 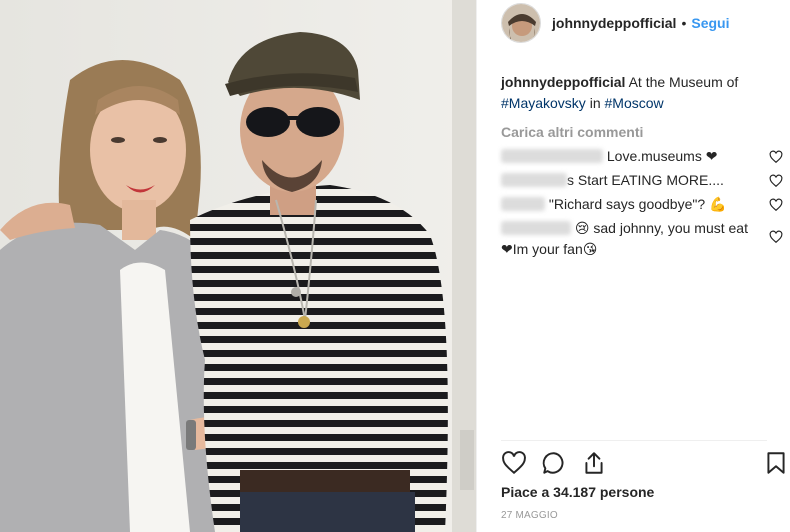 I want to click on action-bar, so click(x=645, y=464).